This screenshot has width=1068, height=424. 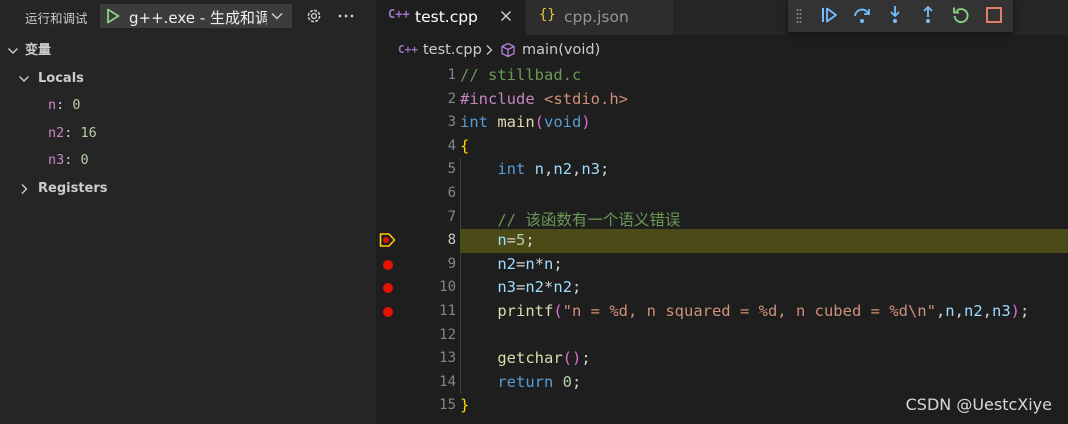 What do you see at coordinates (56, 133) in the screenshot?
I see `variable-name: n2` at bounding box center [56, 133].